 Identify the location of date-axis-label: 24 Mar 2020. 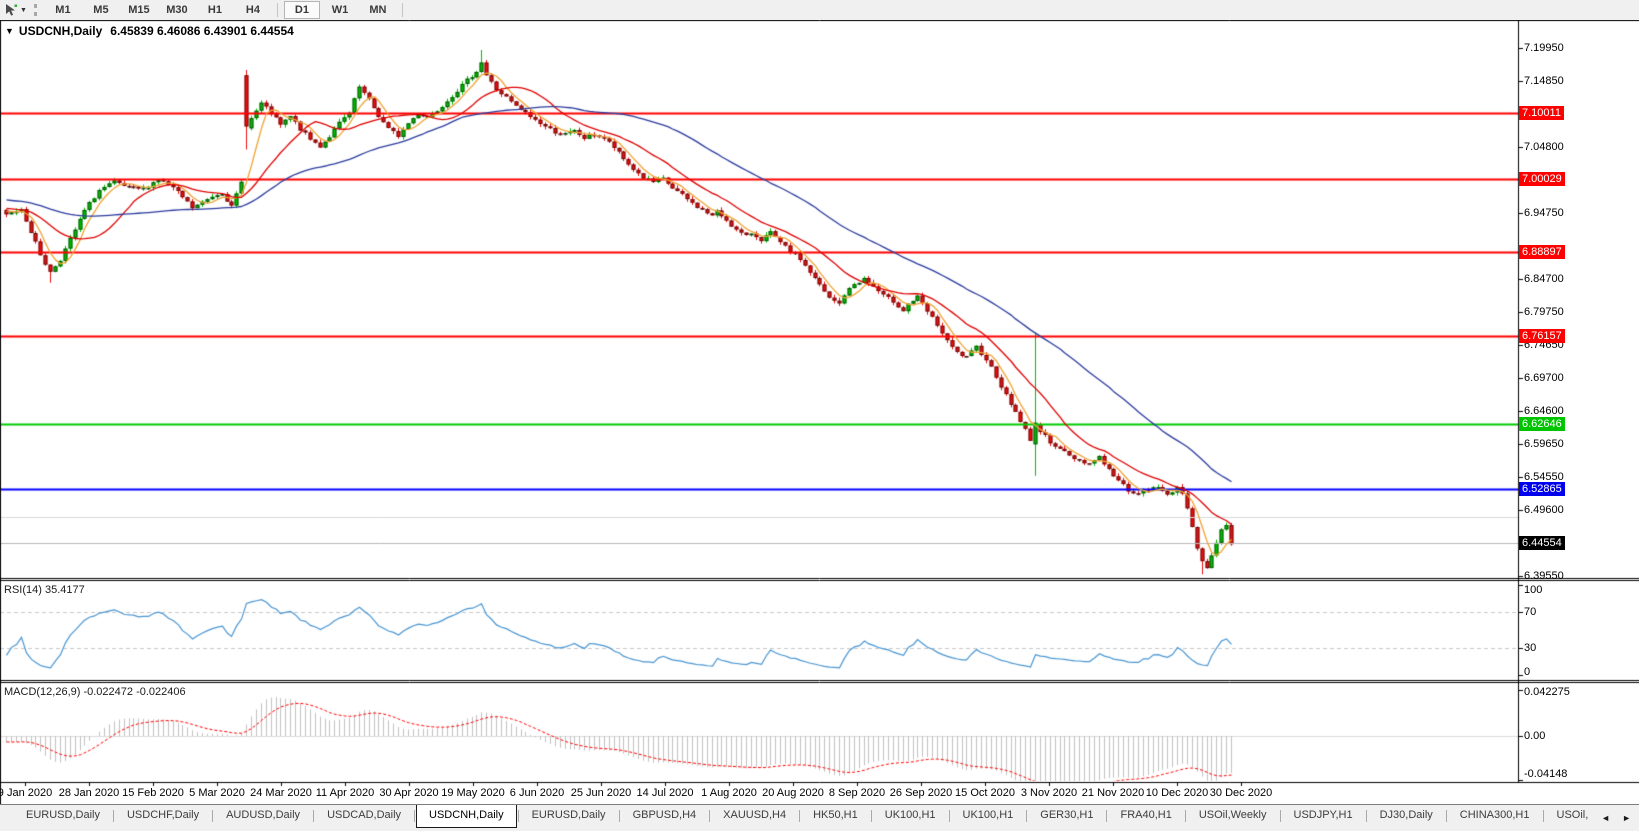
(281, 793).